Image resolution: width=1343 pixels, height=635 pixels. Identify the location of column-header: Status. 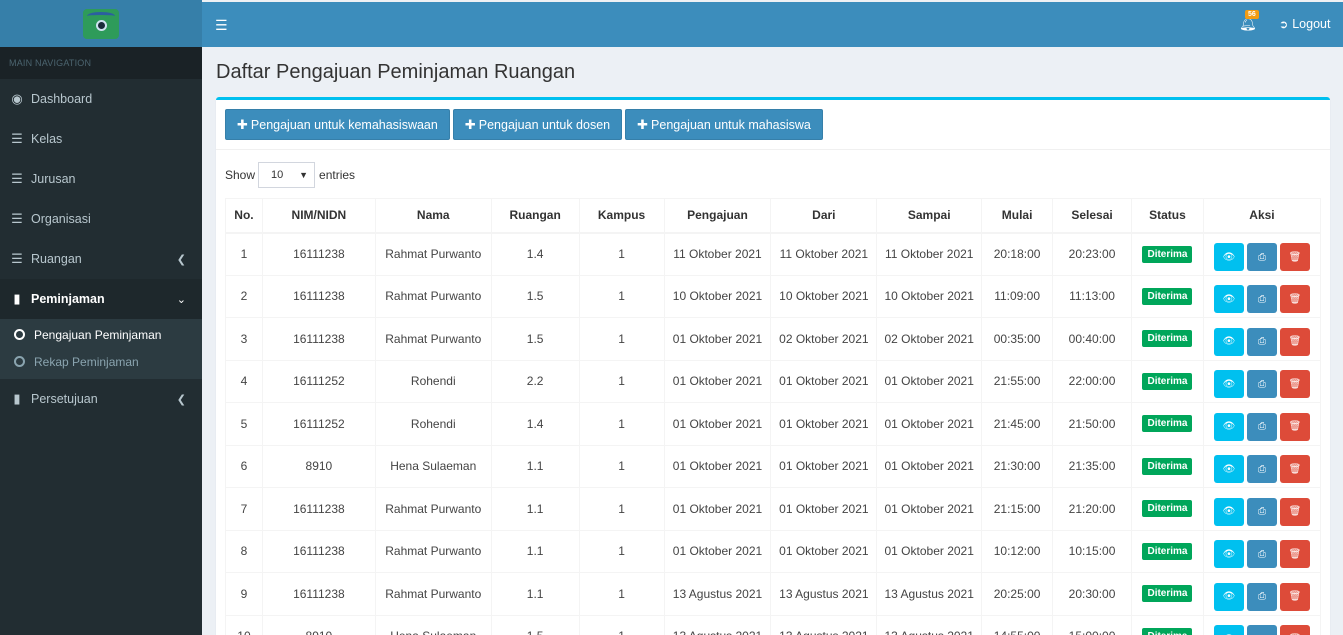
(1167, 216).